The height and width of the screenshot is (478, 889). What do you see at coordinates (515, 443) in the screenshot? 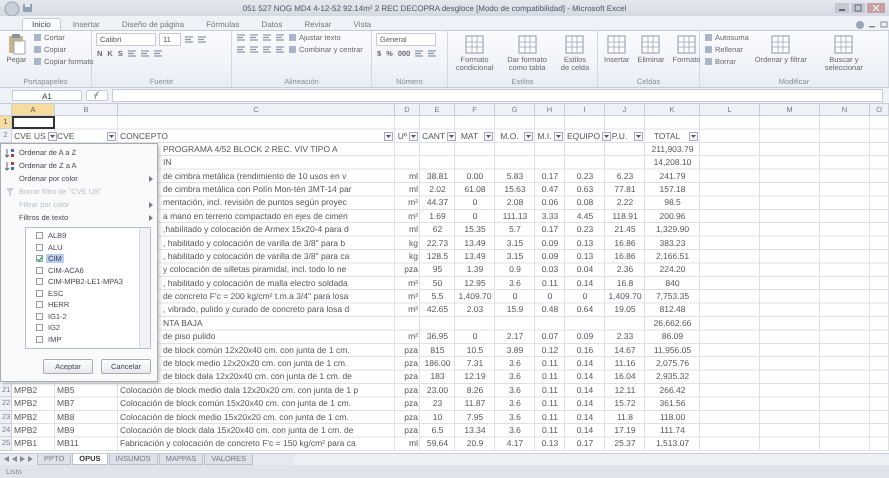
I see `table-cell-text: 4.17` at bounding box center [515, 443].